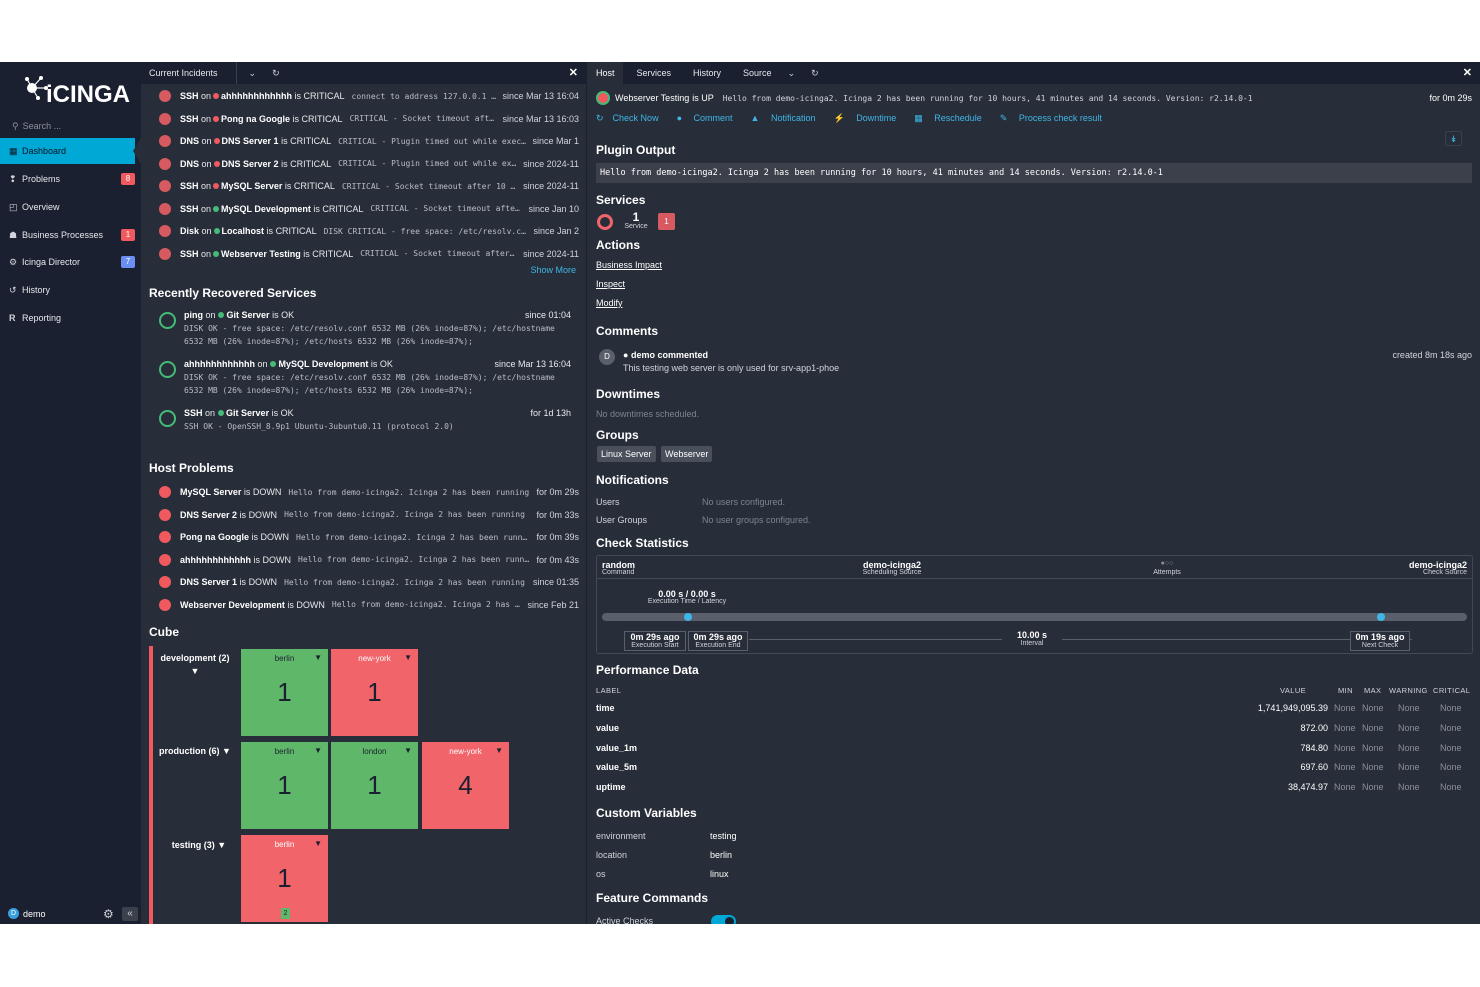  What do you see at coordinates (605, 73) in the screenshot?
I see `tab-host: Host` at bounding box center [605, 73].